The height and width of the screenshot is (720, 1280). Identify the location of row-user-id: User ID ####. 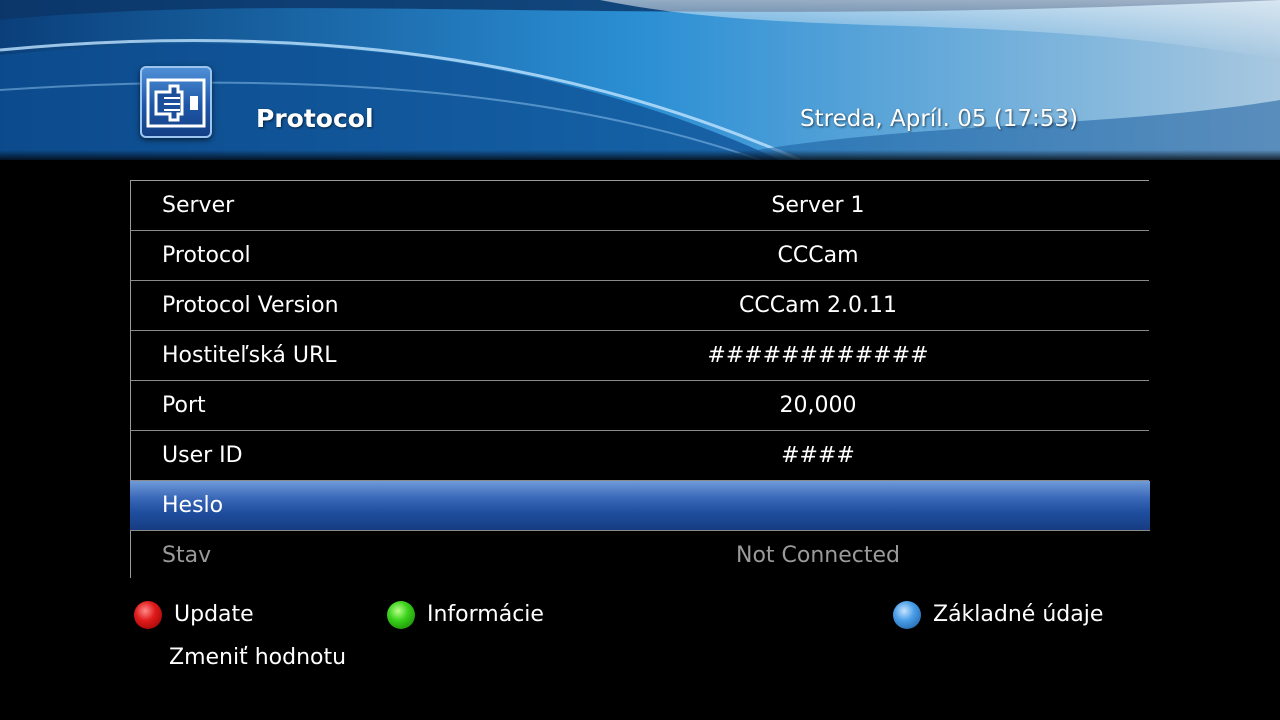
(640, 456).